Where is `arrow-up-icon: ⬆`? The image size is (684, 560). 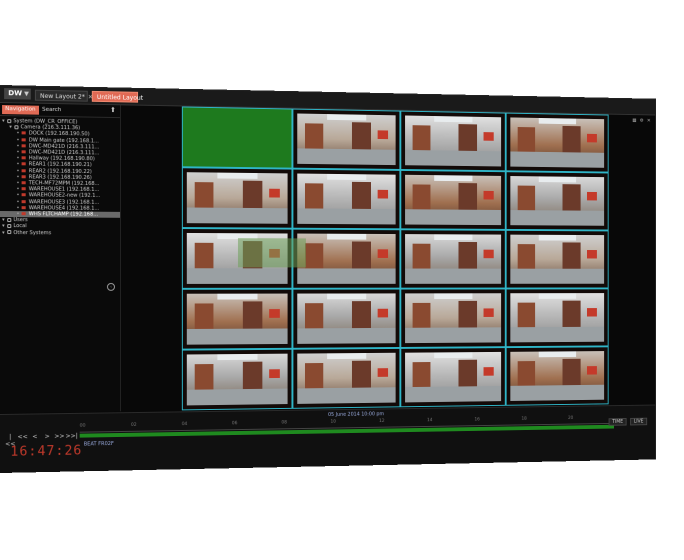 arrow-up-icon: ⬆ is located at coordinates (113, 110).